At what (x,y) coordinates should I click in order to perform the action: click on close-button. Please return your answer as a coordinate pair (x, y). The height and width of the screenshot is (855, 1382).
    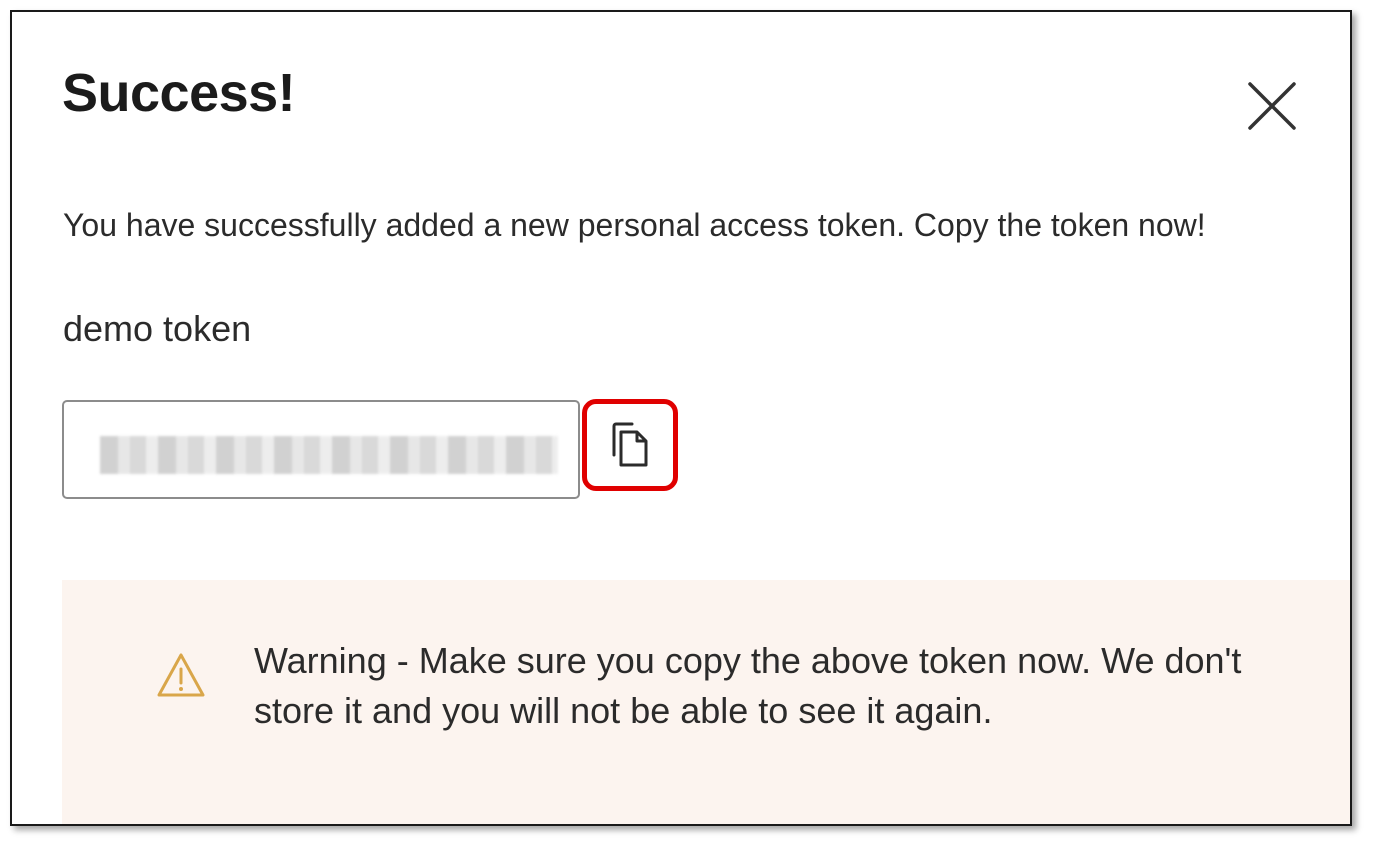
    Looking at the image, I should click on (1272, 106).